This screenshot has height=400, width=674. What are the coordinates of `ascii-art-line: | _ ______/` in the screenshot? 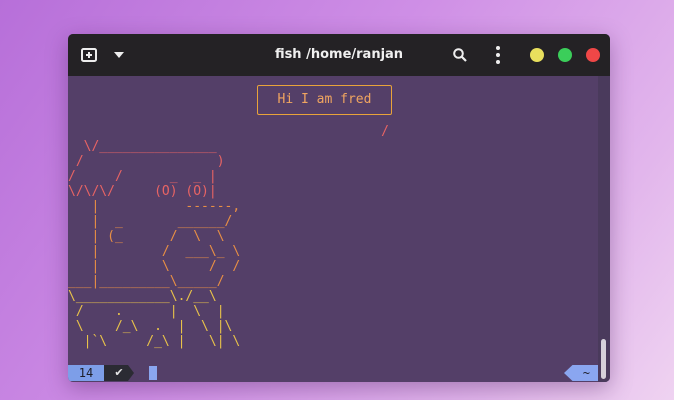 It's located at (150, 221).